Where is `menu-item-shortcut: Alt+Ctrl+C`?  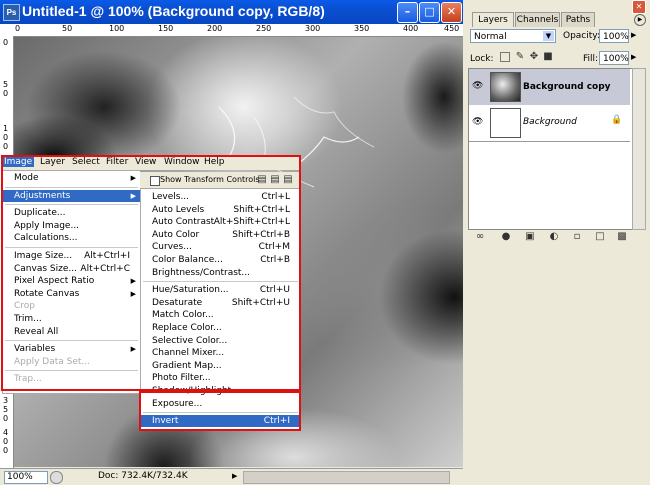
menu-item-shortcut: Alt+Ctrl+C is located at coordinates (105, 268).